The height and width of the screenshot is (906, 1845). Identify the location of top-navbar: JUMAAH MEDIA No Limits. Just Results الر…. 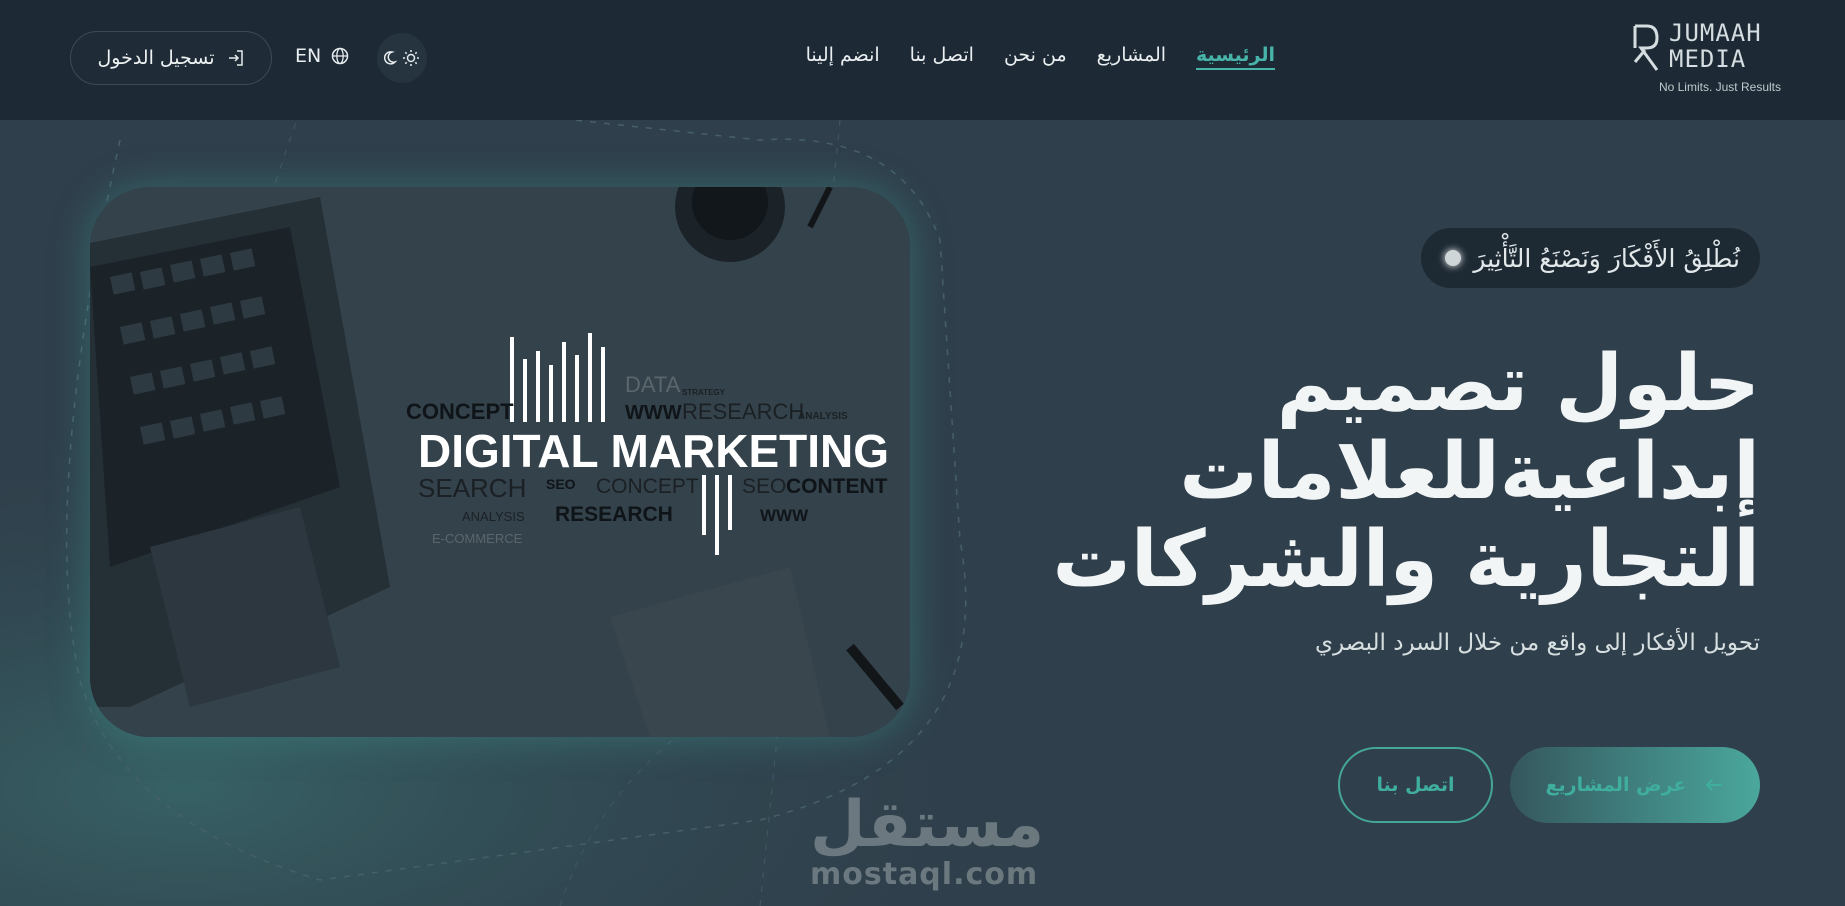
(922, 60).